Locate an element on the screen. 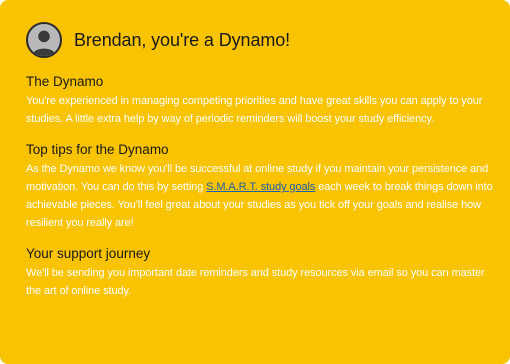 This screenshot has height=364, width=510. user-avatar-icon is located at coordinates (44, 40).